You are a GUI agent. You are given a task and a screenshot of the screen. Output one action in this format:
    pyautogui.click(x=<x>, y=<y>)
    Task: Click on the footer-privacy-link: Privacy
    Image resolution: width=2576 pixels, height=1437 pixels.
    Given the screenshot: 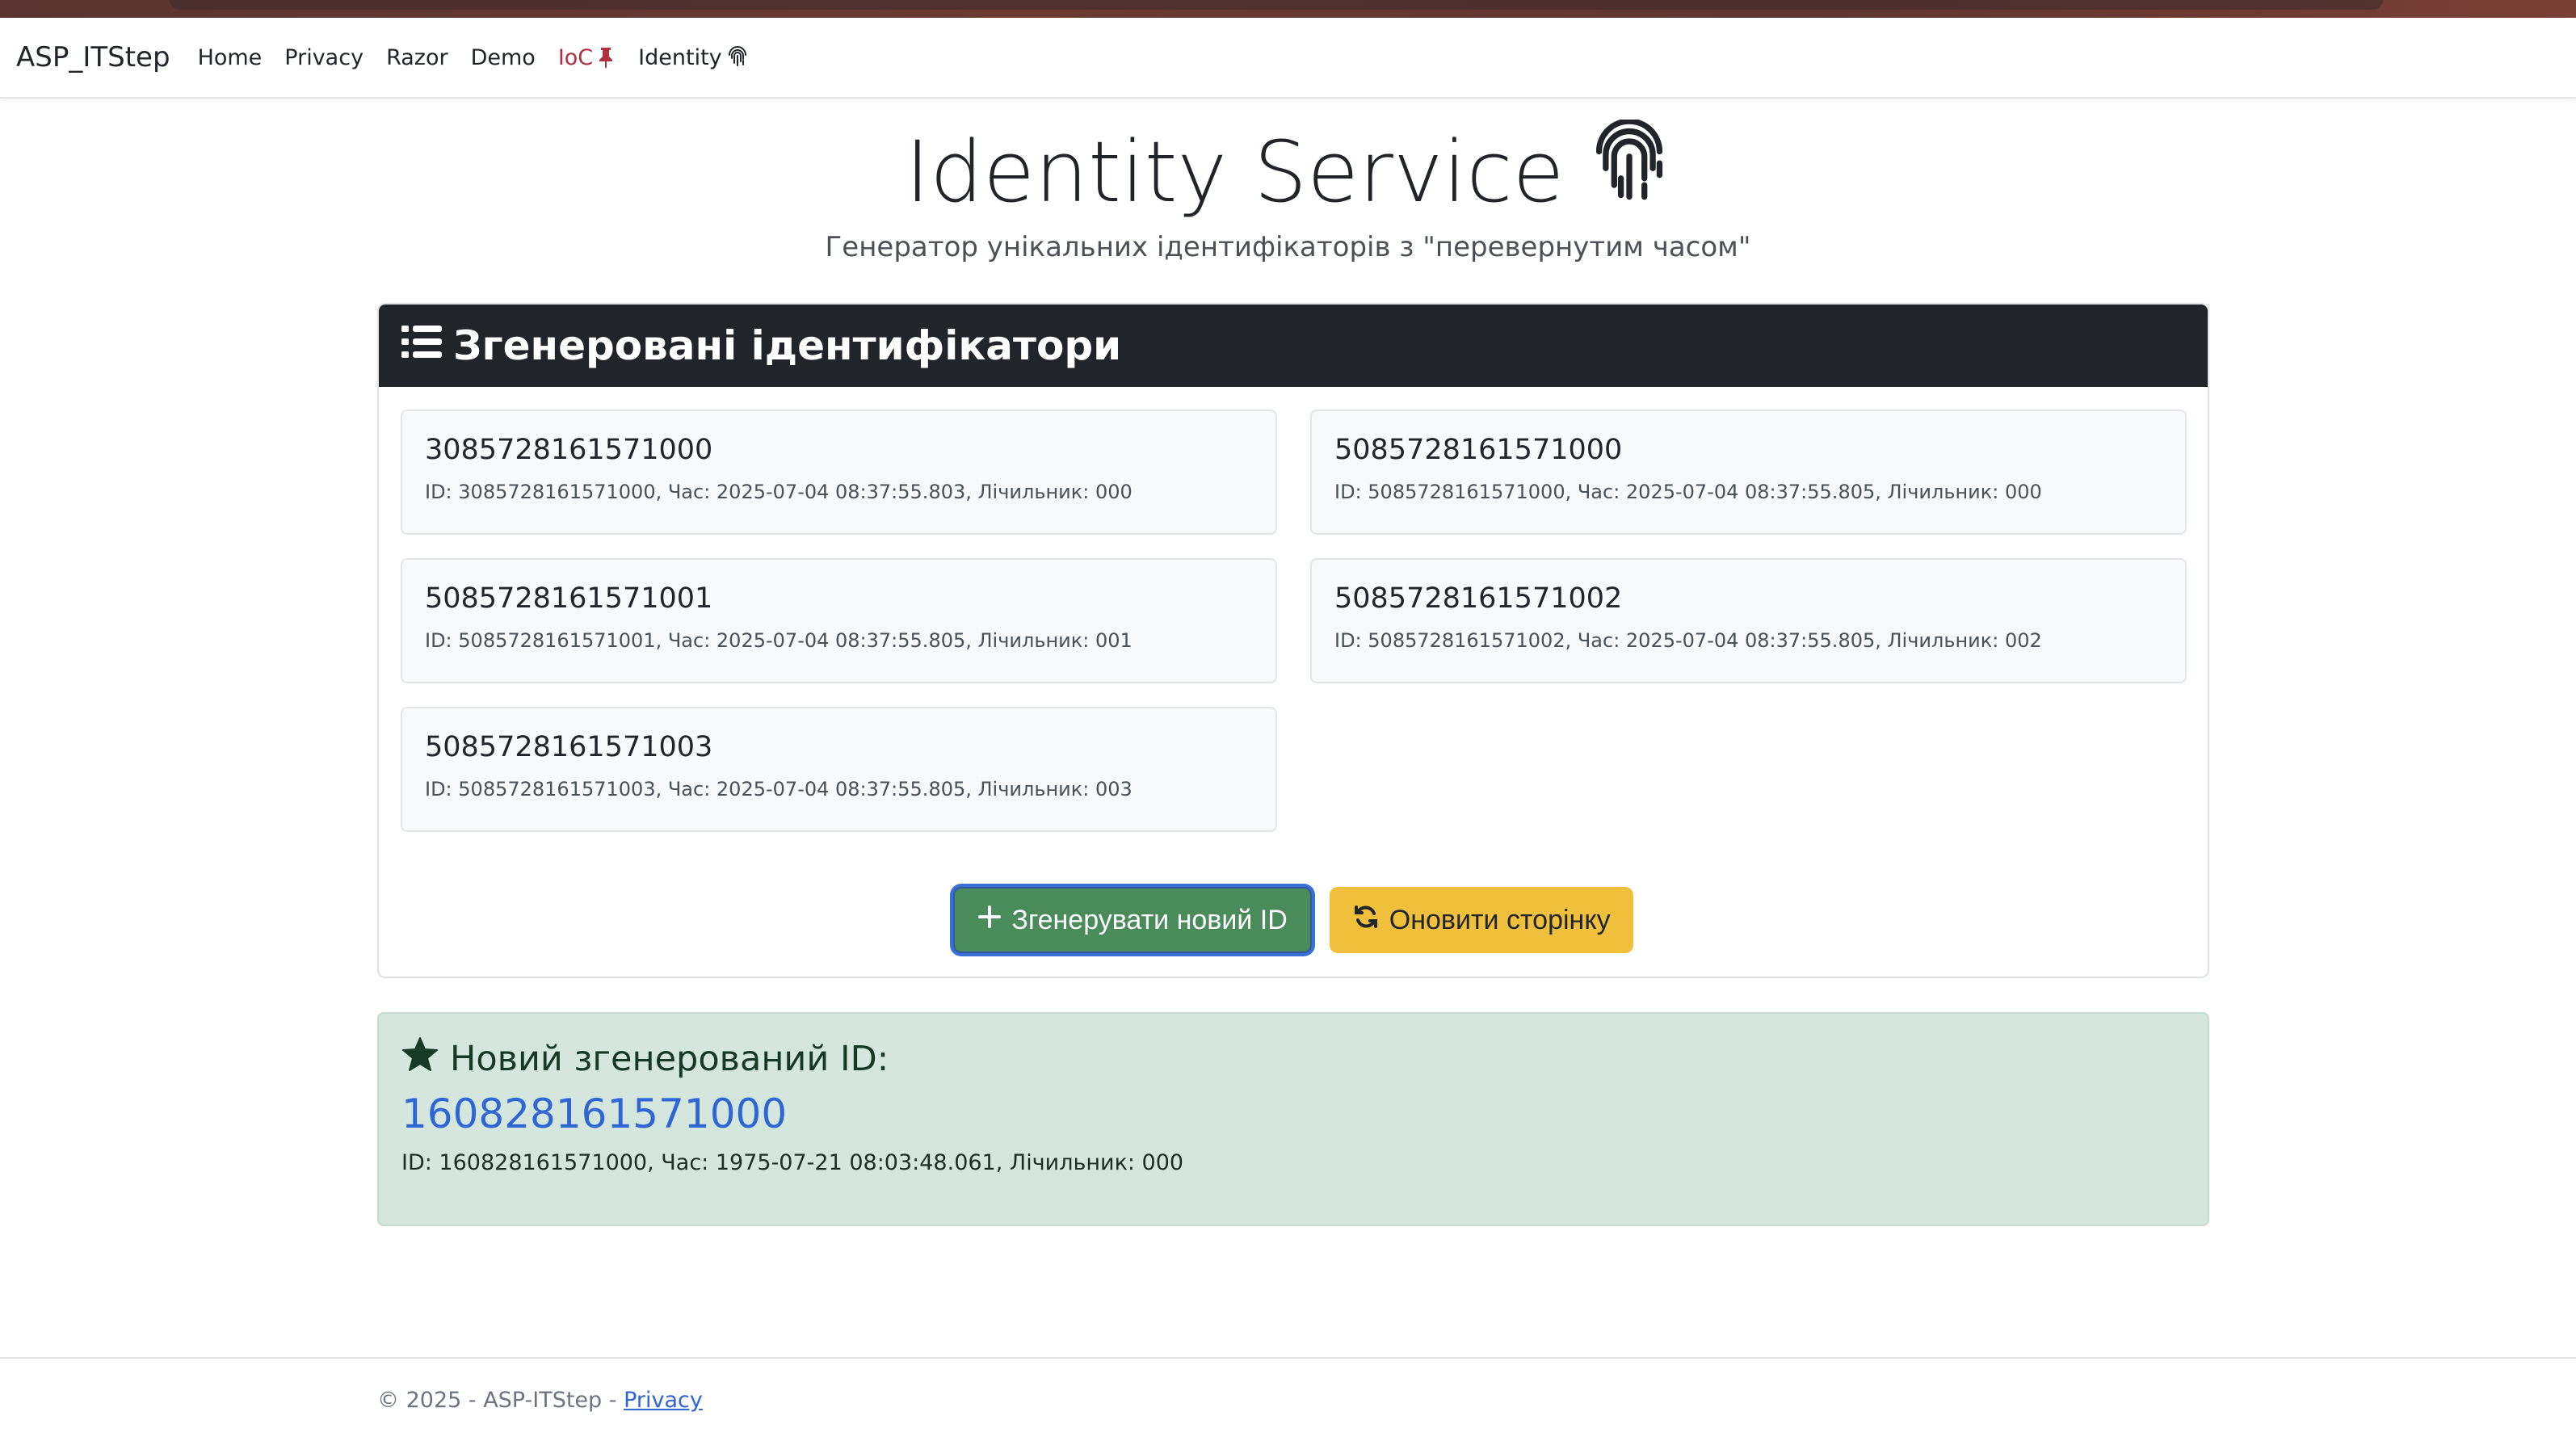 What is the action you would take?
    pyautogui.click(x=663, y=1401)
    